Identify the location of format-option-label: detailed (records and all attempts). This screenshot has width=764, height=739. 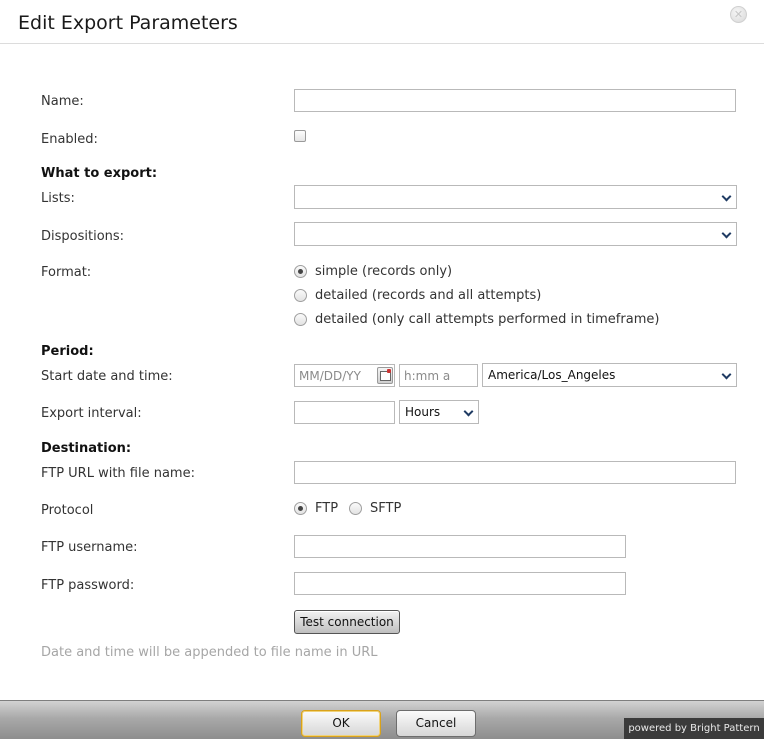
(428, 295).